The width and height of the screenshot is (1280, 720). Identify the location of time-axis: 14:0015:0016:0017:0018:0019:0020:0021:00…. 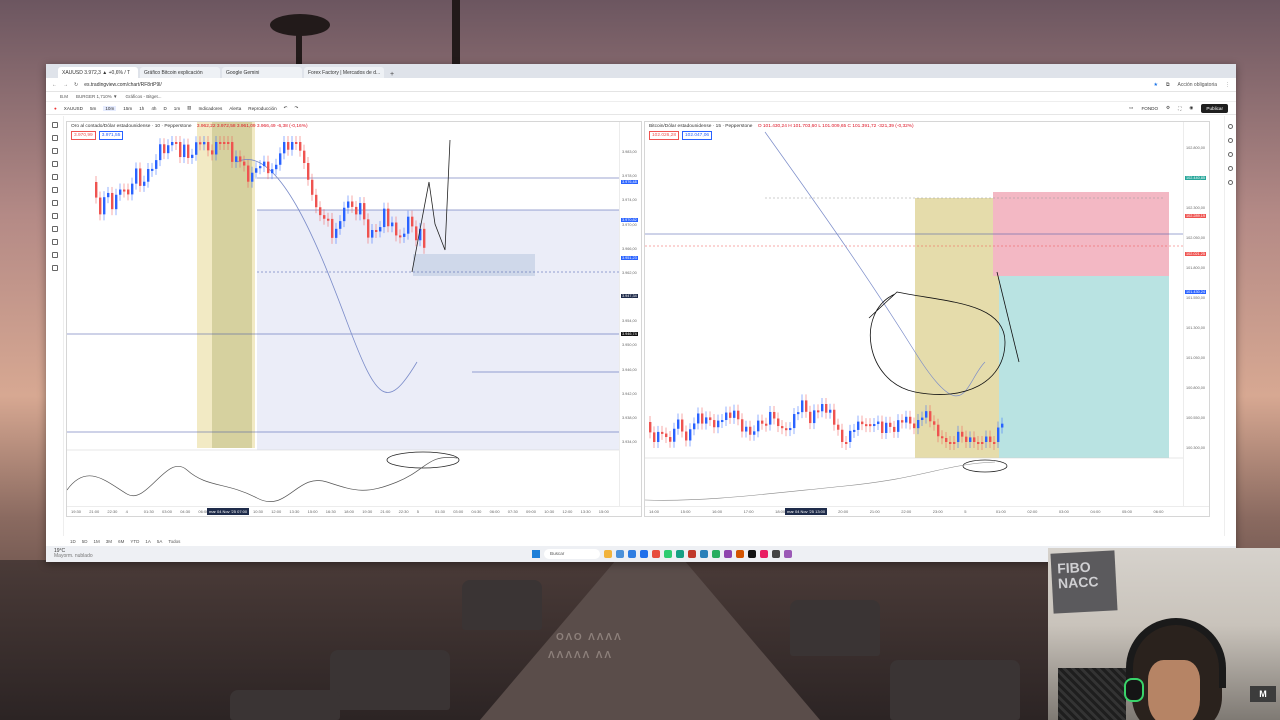
(927, 511).